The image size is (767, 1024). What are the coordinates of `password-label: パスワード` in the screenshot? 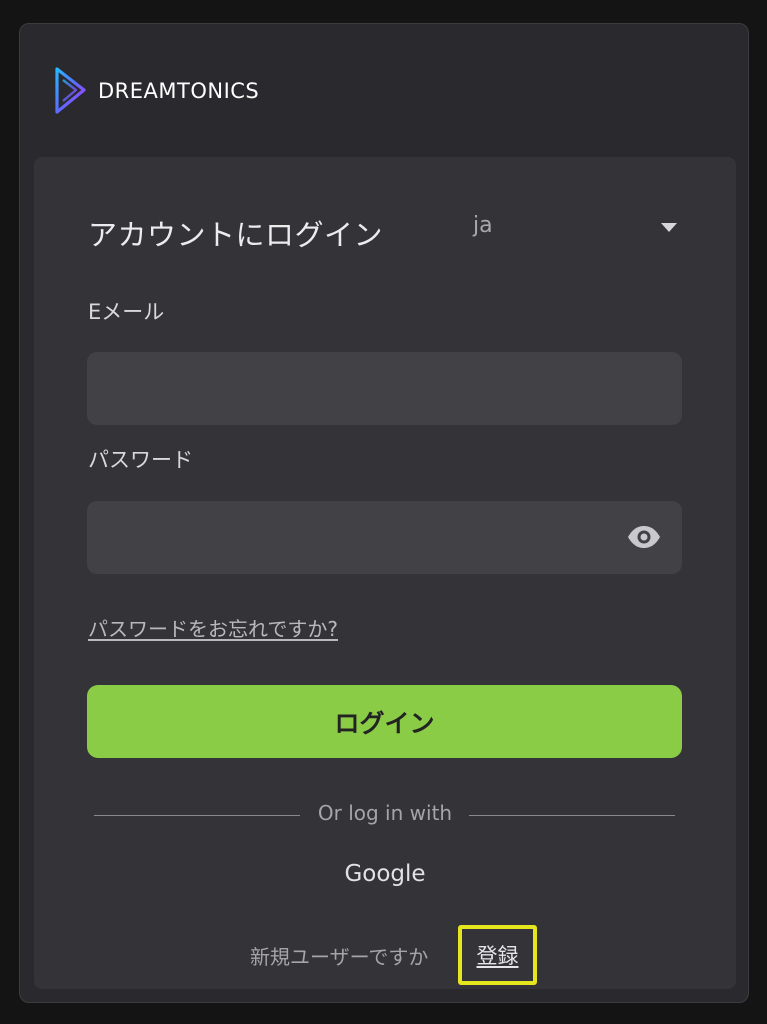 It's located at (140, 460).